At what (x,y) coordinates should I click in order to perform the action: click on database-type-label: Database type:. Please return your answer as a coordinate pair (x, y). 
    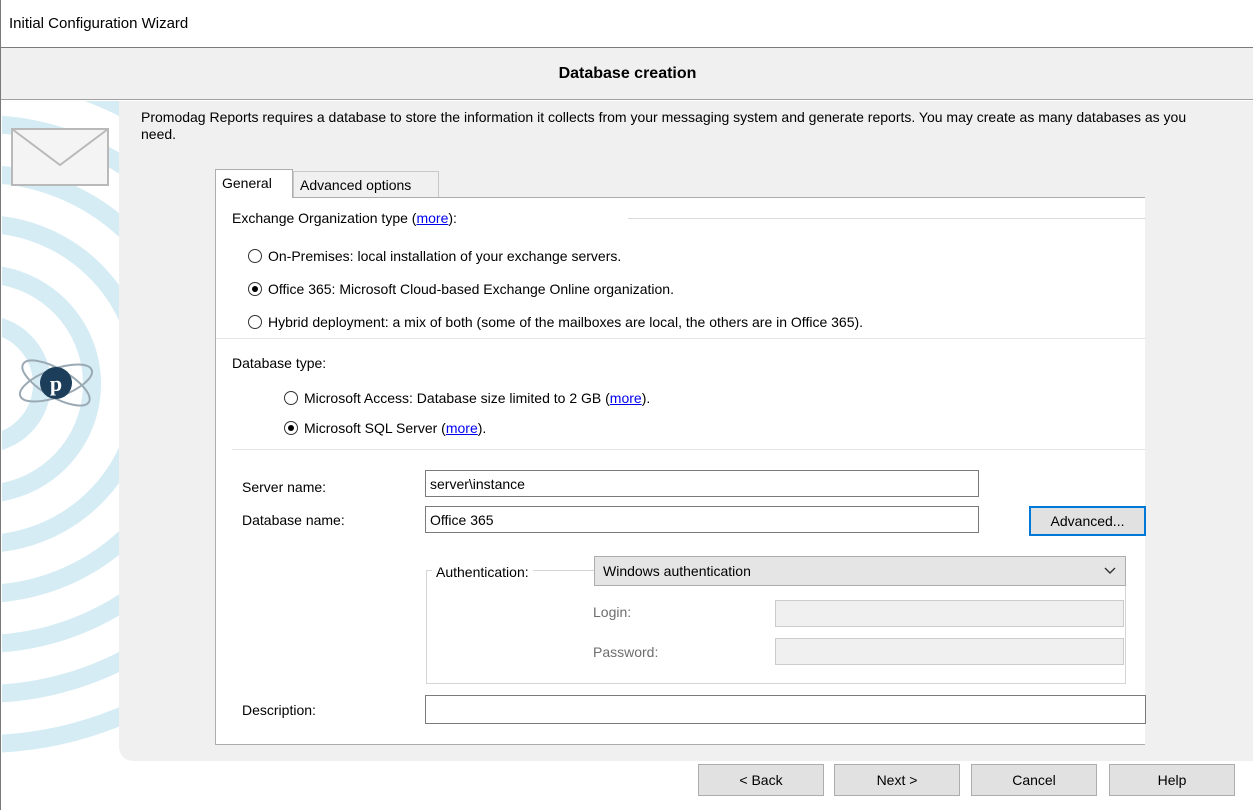
    Looking at the image, I should click on (279, 363).